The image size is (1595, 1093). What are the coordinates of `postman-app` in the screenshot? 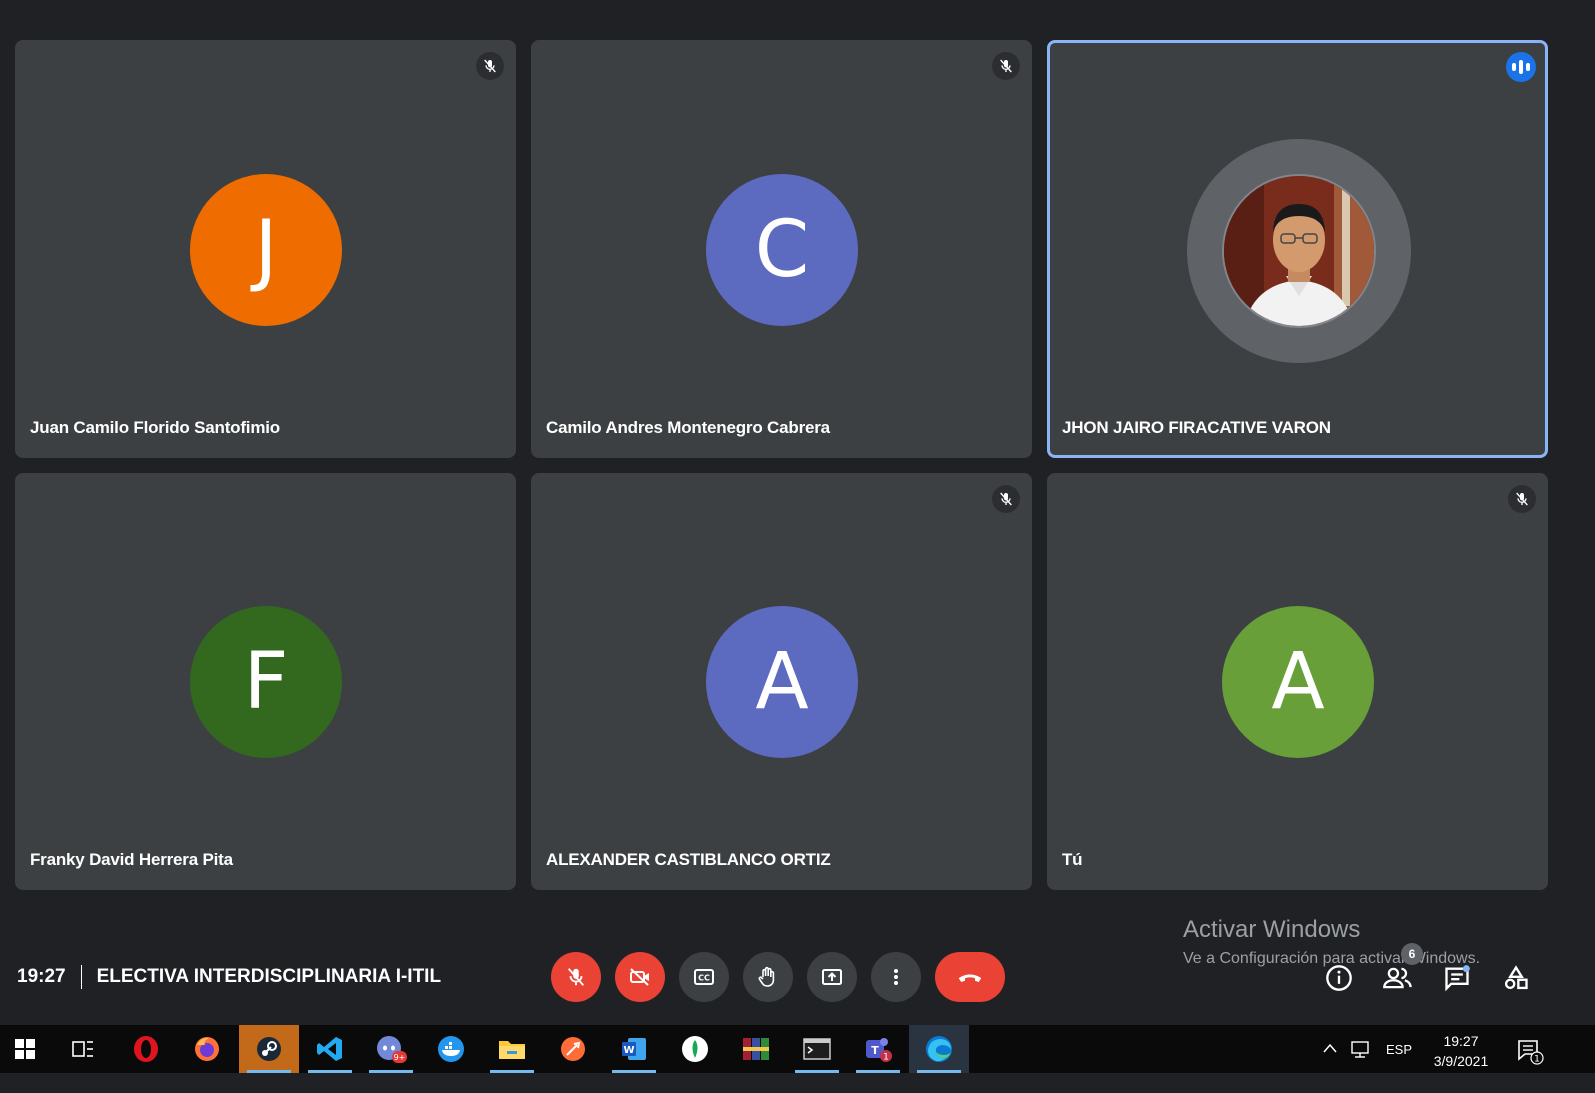 It's located at (573, 1049).